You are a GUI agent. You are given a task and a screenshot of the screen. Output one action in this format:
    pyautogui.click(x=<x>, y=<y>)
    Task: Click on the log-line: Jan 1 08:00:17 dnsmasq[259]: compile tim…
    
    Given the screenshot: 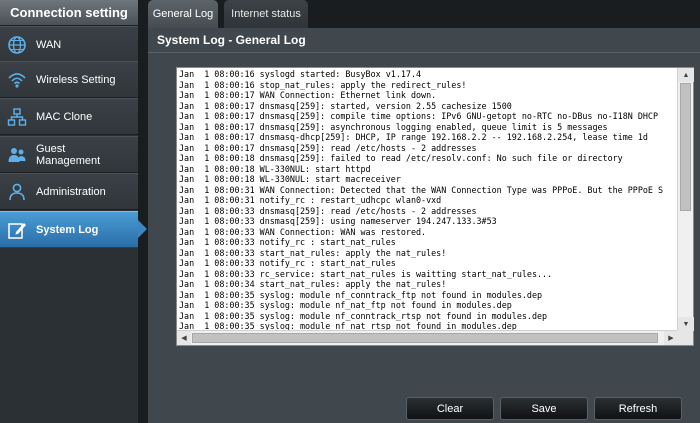 What is the action you would take?
    pyautogui.click(x=419, y=116)
    